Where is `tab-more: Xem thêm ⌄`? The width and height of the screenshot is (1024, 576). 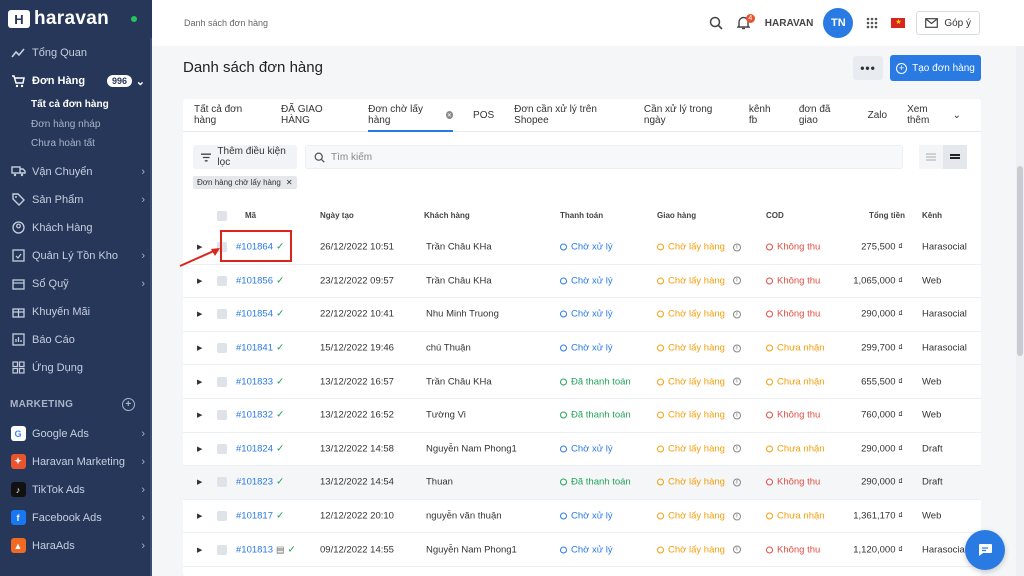 tab-more: Xem thêm ⌄ is located at coordinates (934, 115).